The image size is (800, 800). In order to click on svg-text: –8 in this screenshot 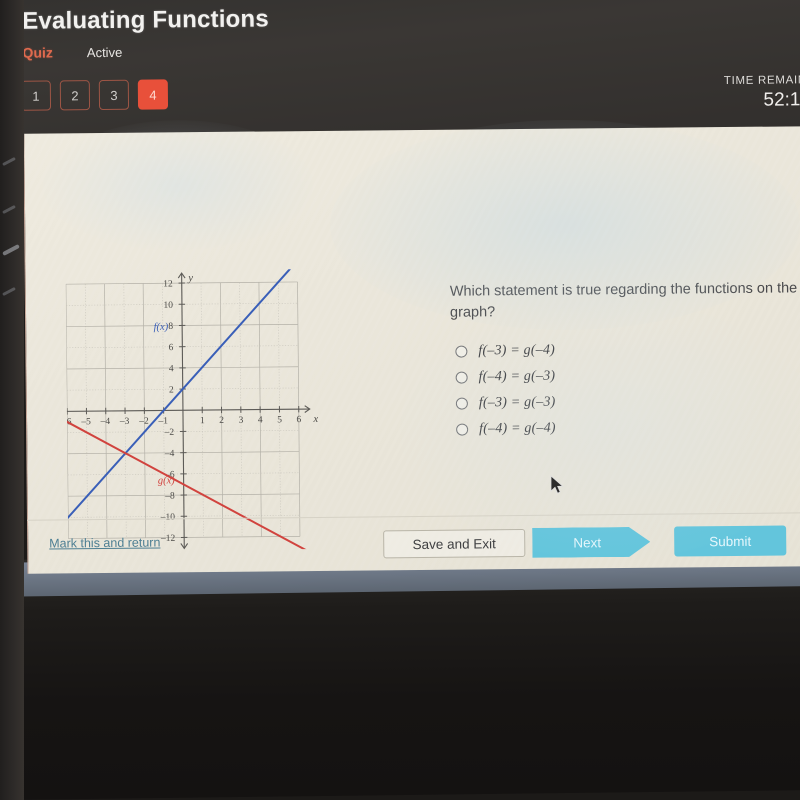, I will do `click(169, 496)`.